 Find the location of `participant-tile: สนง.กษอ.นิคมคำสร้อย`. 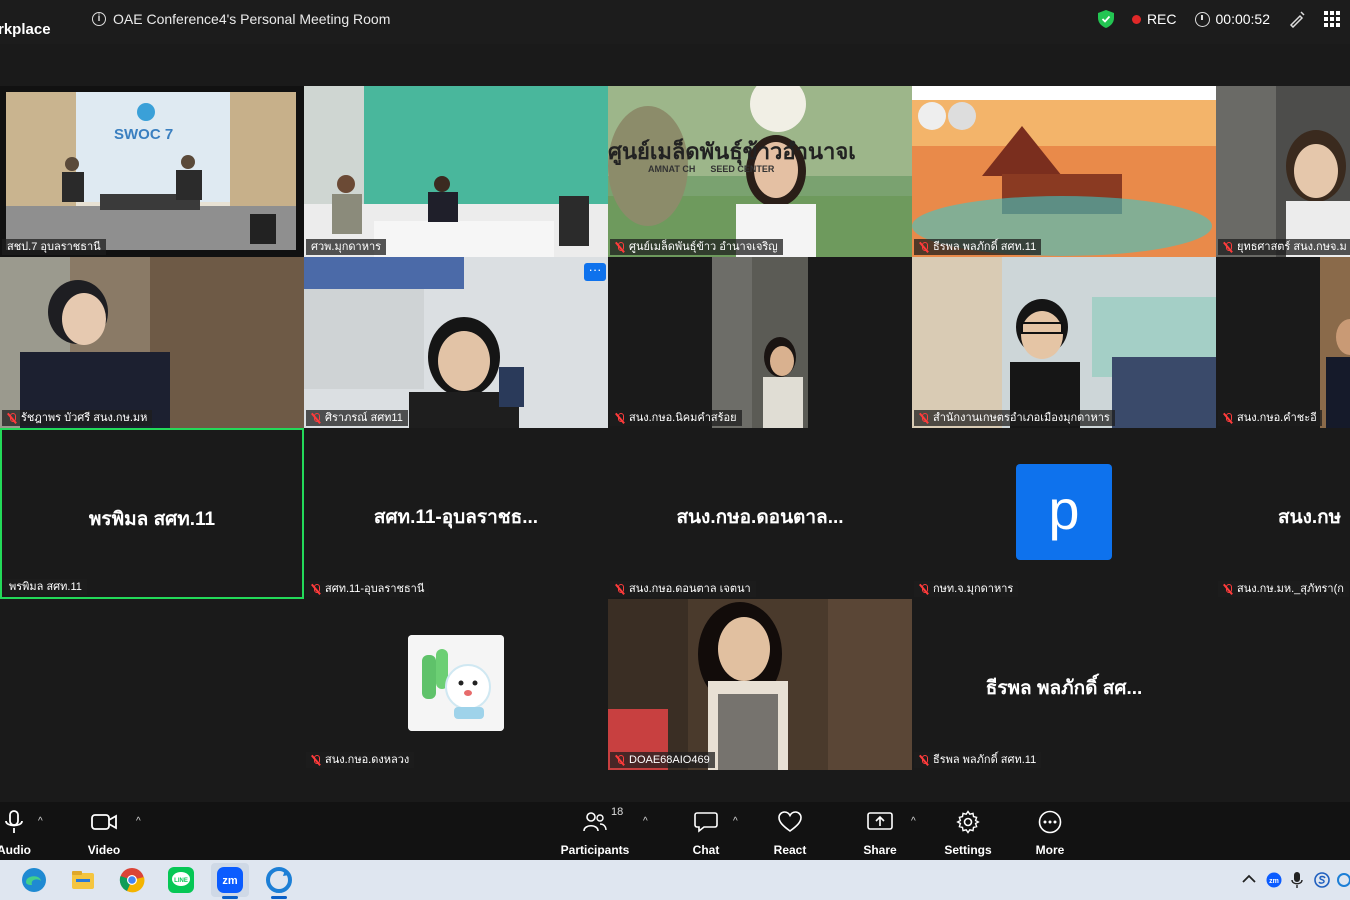

participant-tile: สนง.กษอ.นิคมคำสร้อย is located at coordinates (760, 342).